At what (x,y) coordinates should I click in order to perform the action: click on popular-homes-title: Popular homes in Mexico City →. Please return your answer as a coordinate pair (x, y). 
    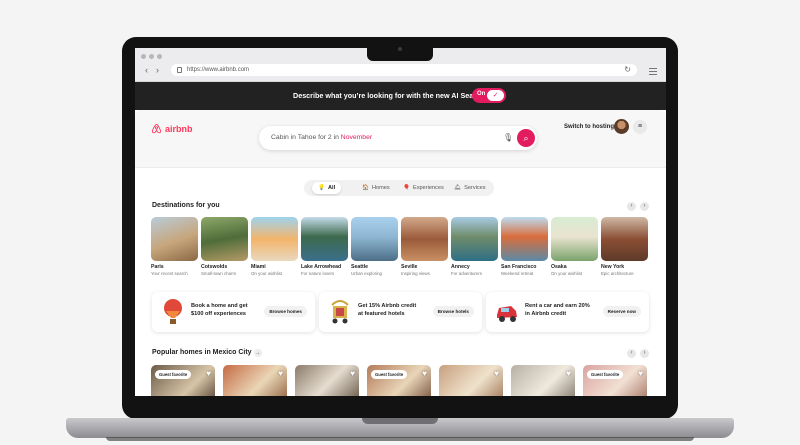
    Looking at the image, I should click on (207, 353).